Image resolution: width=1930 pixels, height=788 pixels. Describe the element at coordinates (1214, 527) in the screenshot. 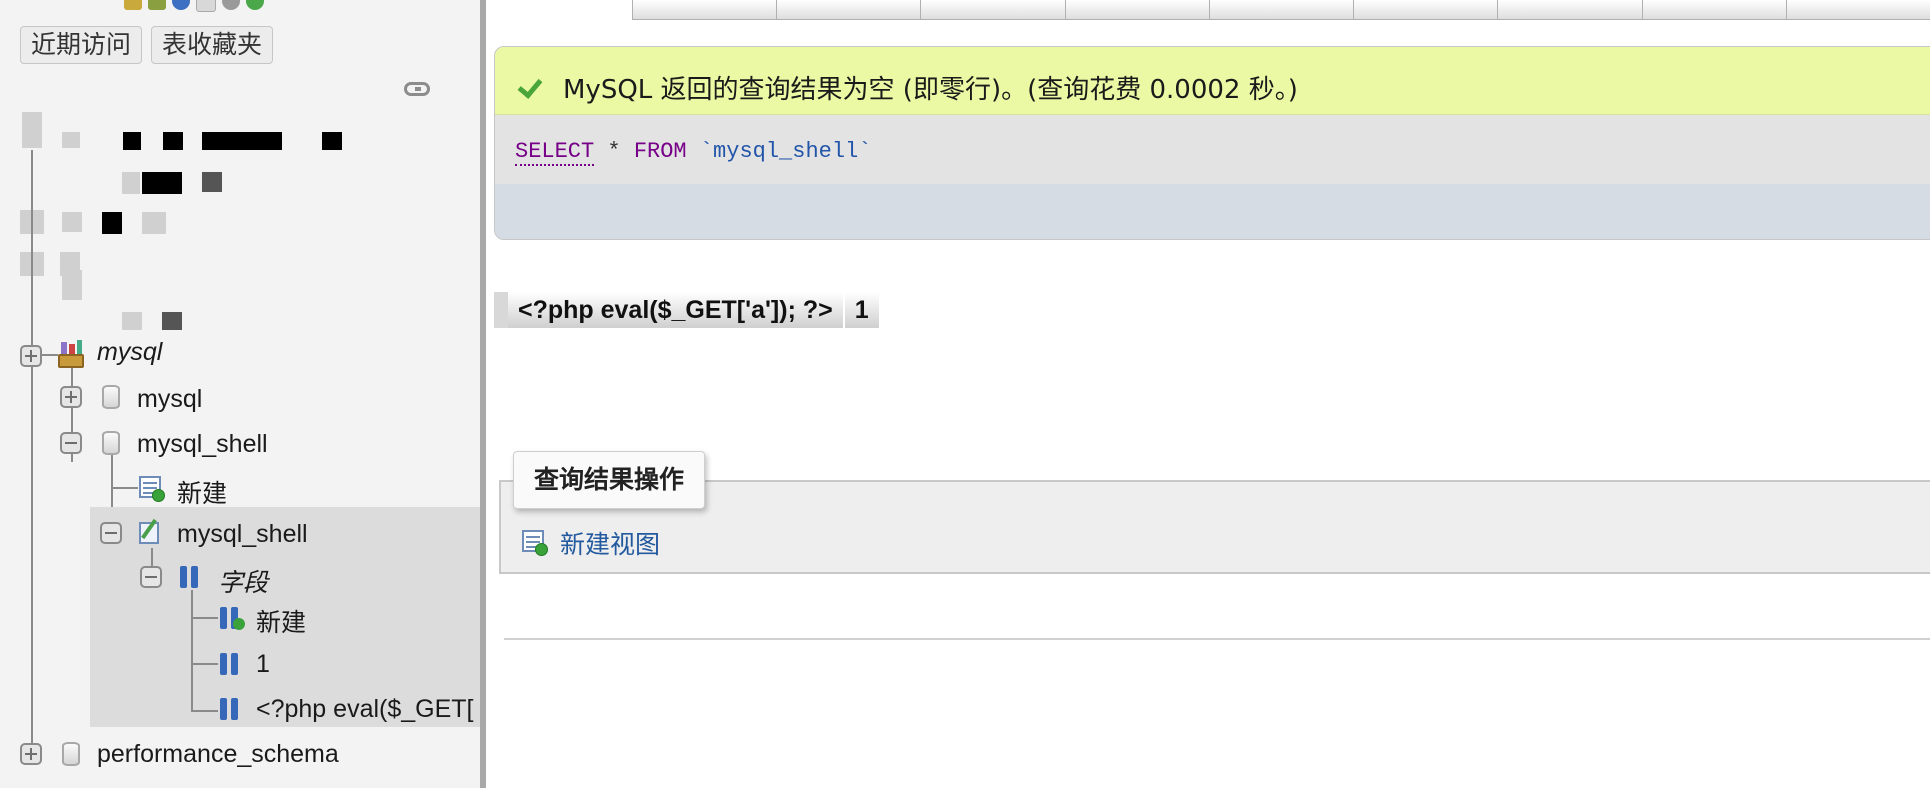

I see `query-results-operations` at that location.